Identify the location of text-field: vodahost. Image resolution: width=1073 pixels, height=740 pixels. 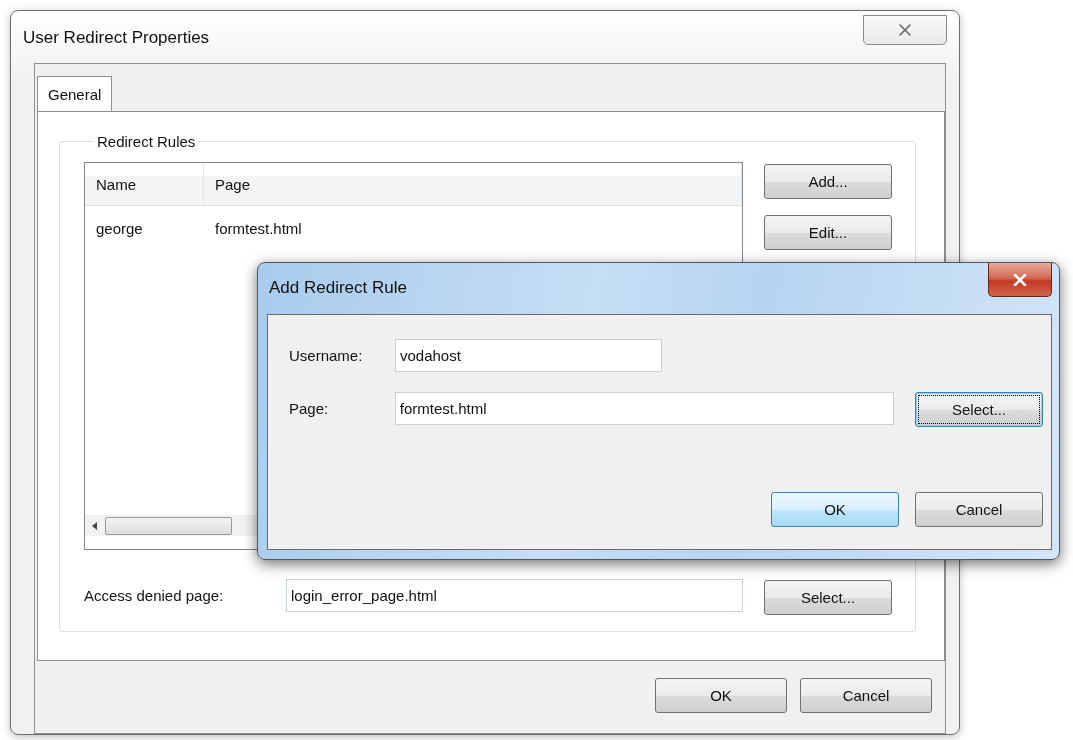
(528, 355).